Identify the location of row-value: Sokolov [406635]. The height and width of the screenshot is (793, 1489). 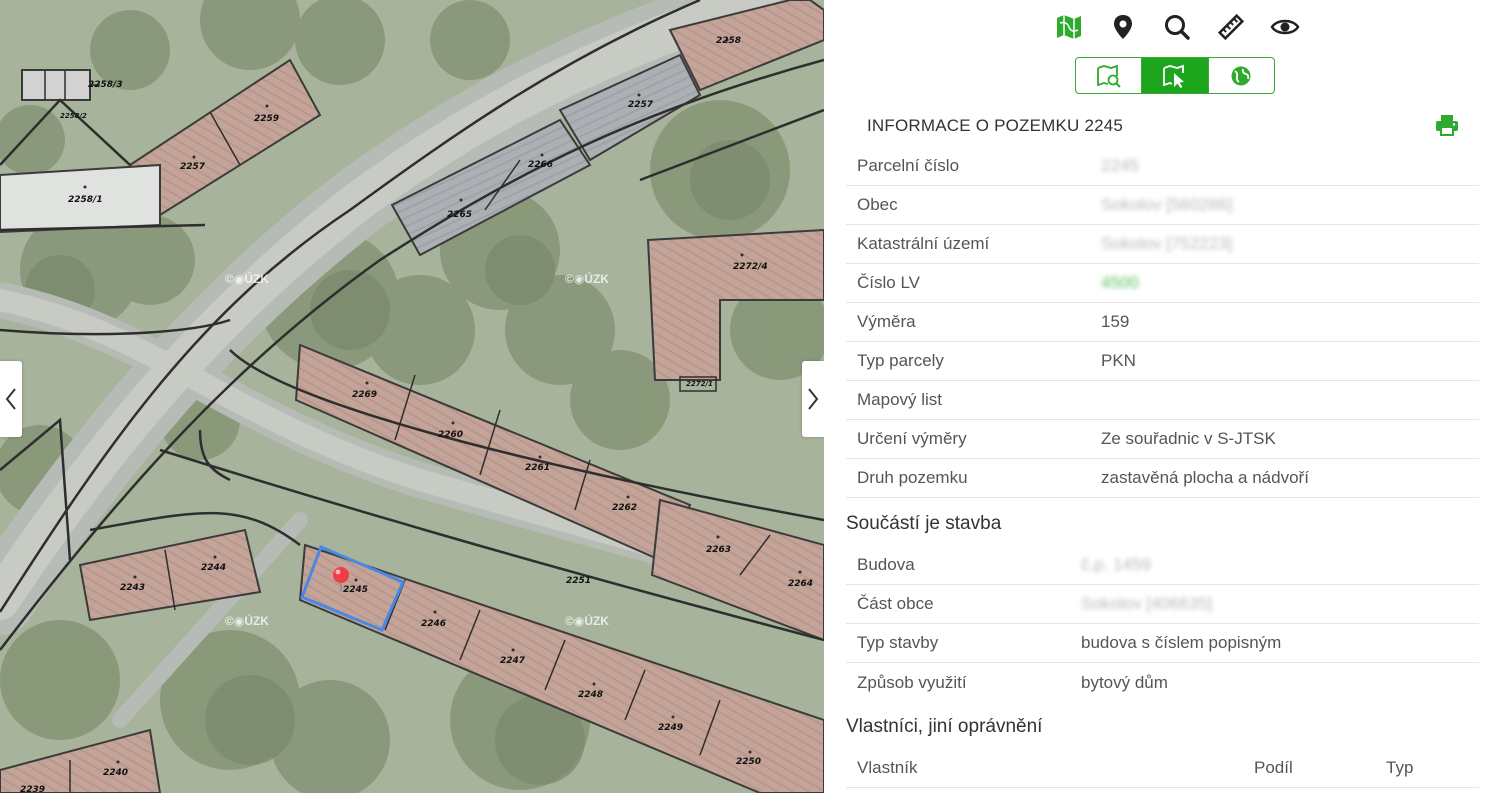
(1147, 603).